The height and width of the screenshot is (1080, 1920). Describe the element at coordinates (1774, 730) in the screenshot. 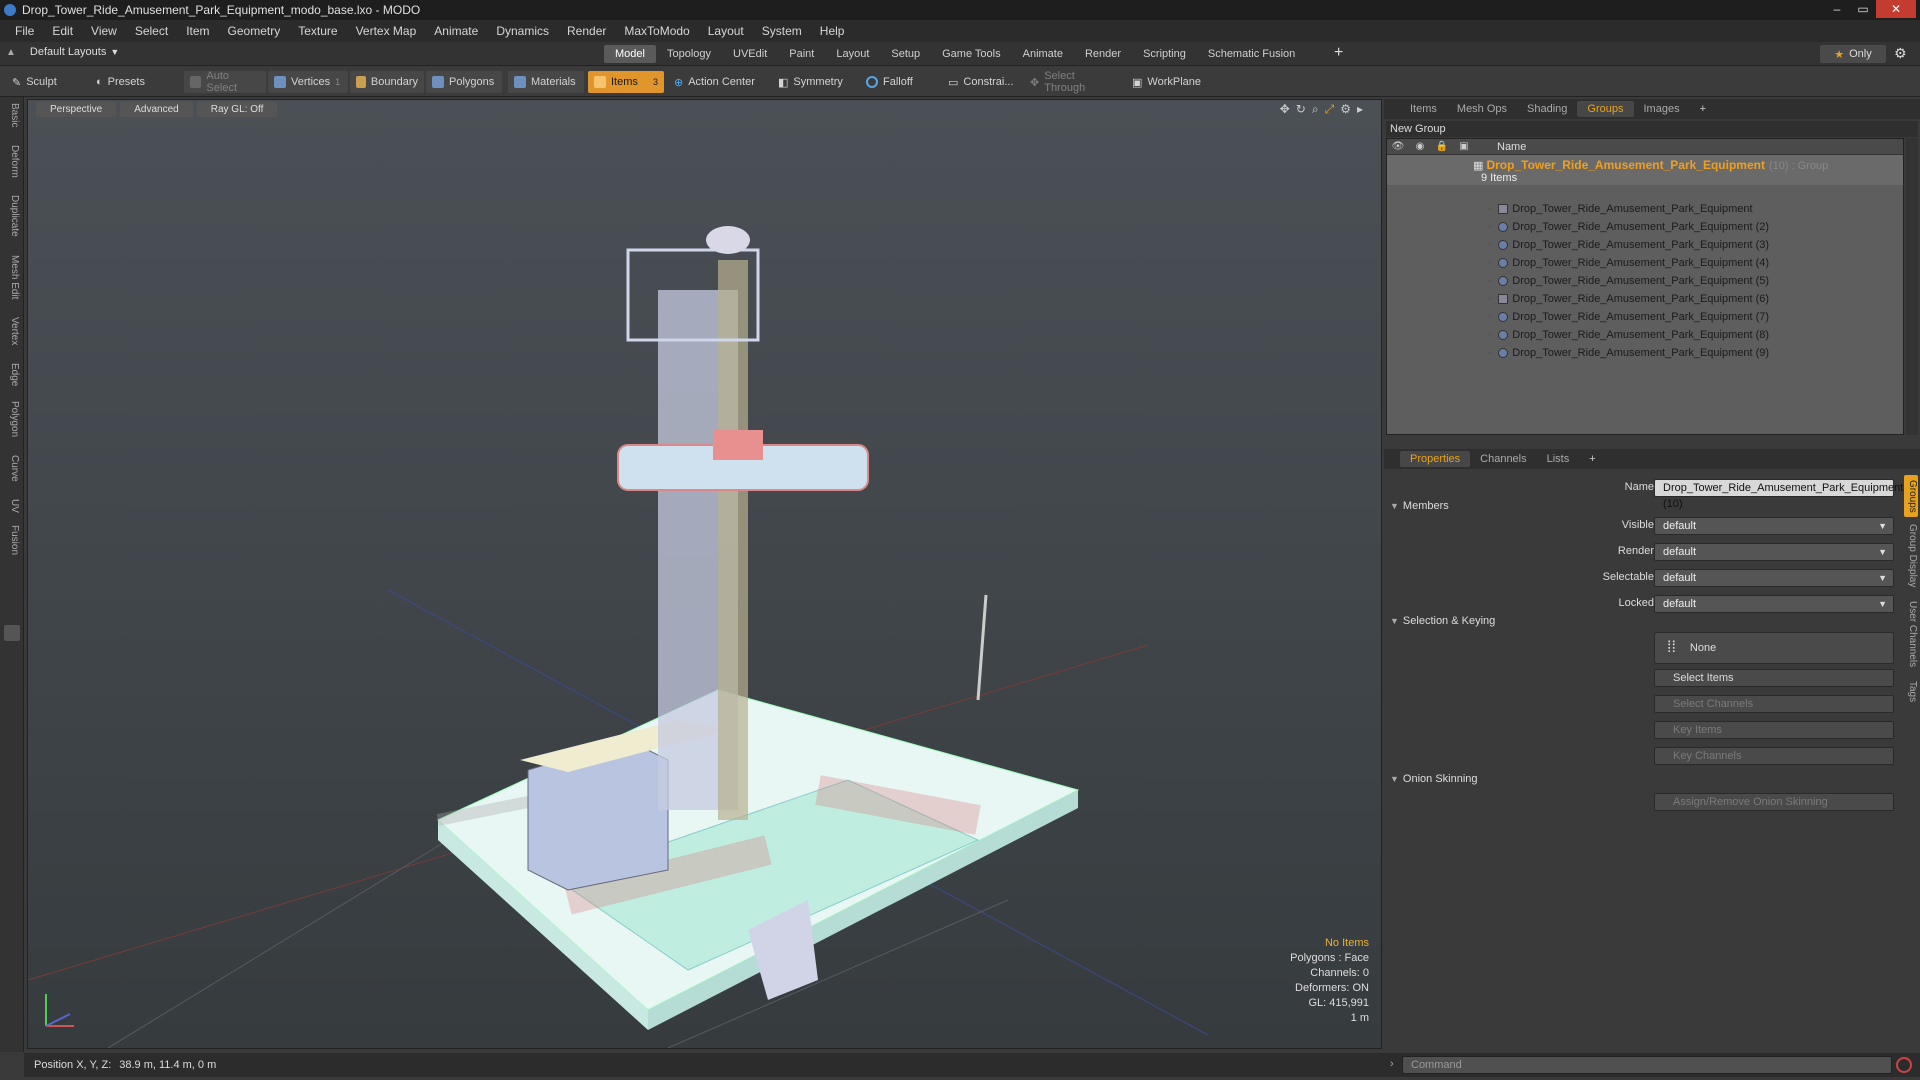

I see `key-items-button: Key Items` at that location.